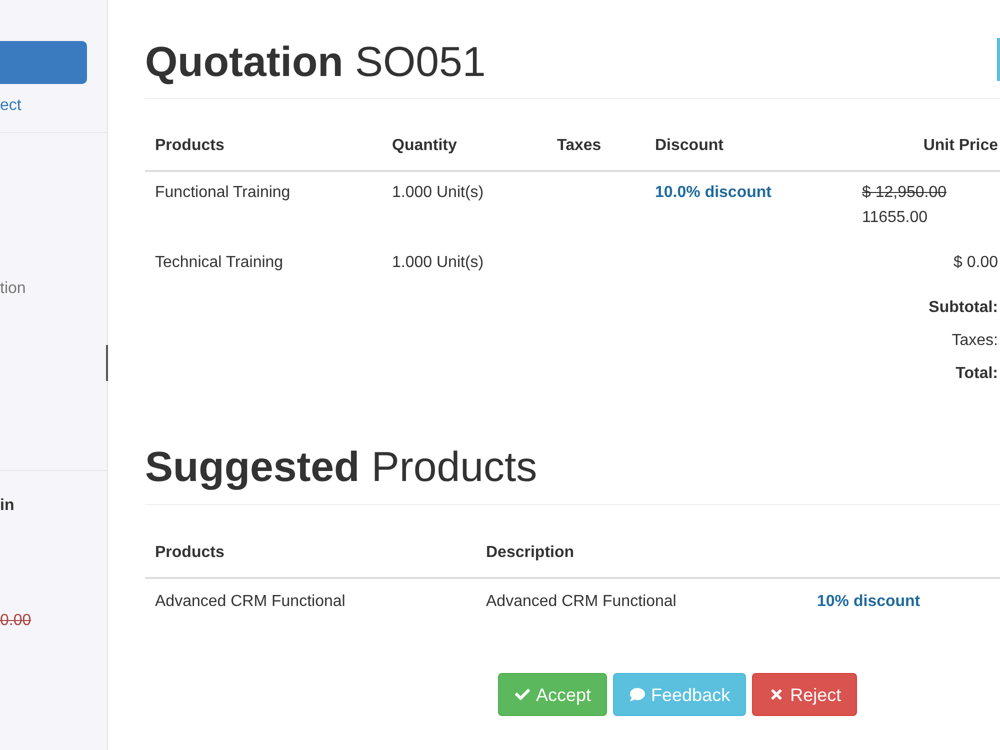  What do you see at coordinates (895, 218) in the screenshot?
I see `unit-price: 11655.00` at bounding box center [895, 218].